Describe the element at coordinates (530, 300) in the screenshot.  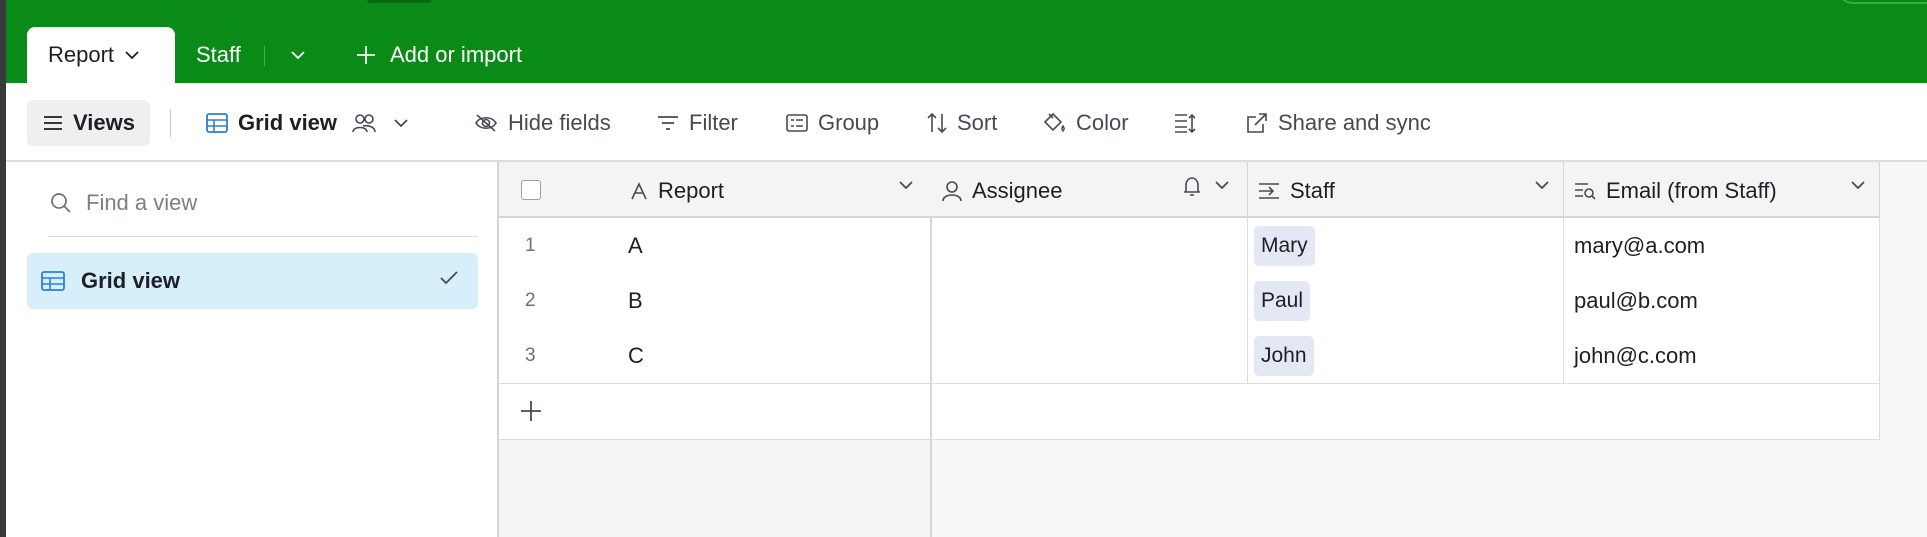
I see `row-number: 2` at that location.